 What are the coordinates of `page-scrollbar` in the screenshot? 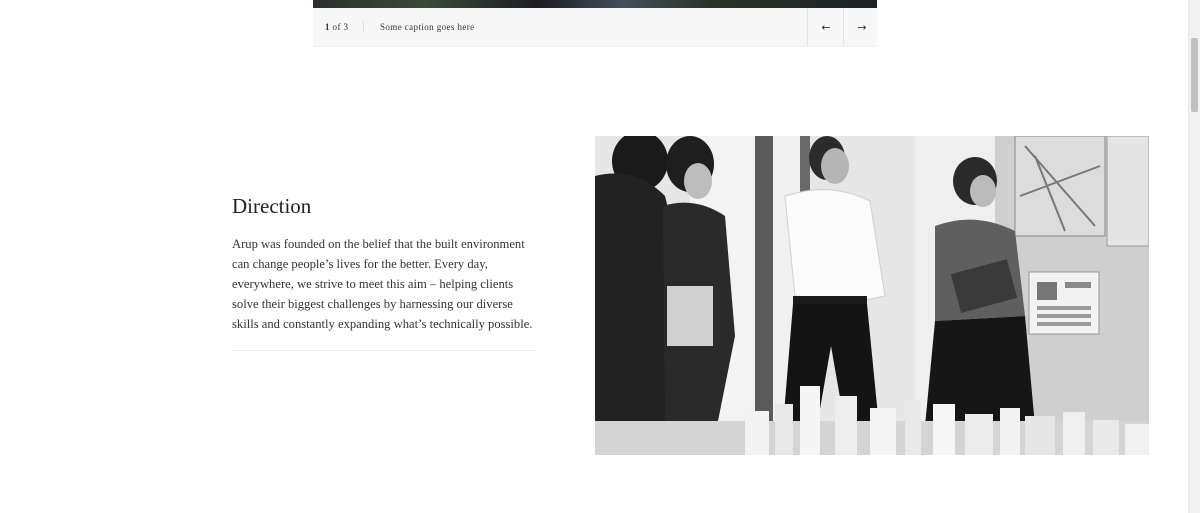 It's located at (1194, 256).